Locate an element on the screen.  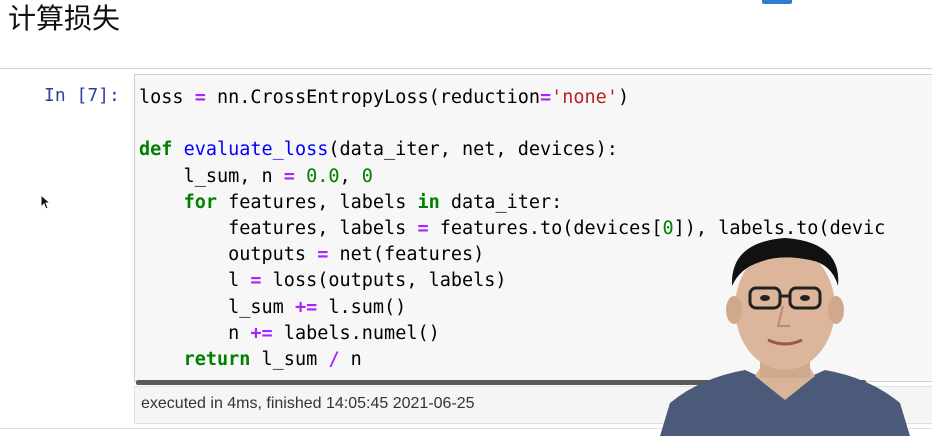
section-heading: 计算损失 is located at coordinates (64, 18).